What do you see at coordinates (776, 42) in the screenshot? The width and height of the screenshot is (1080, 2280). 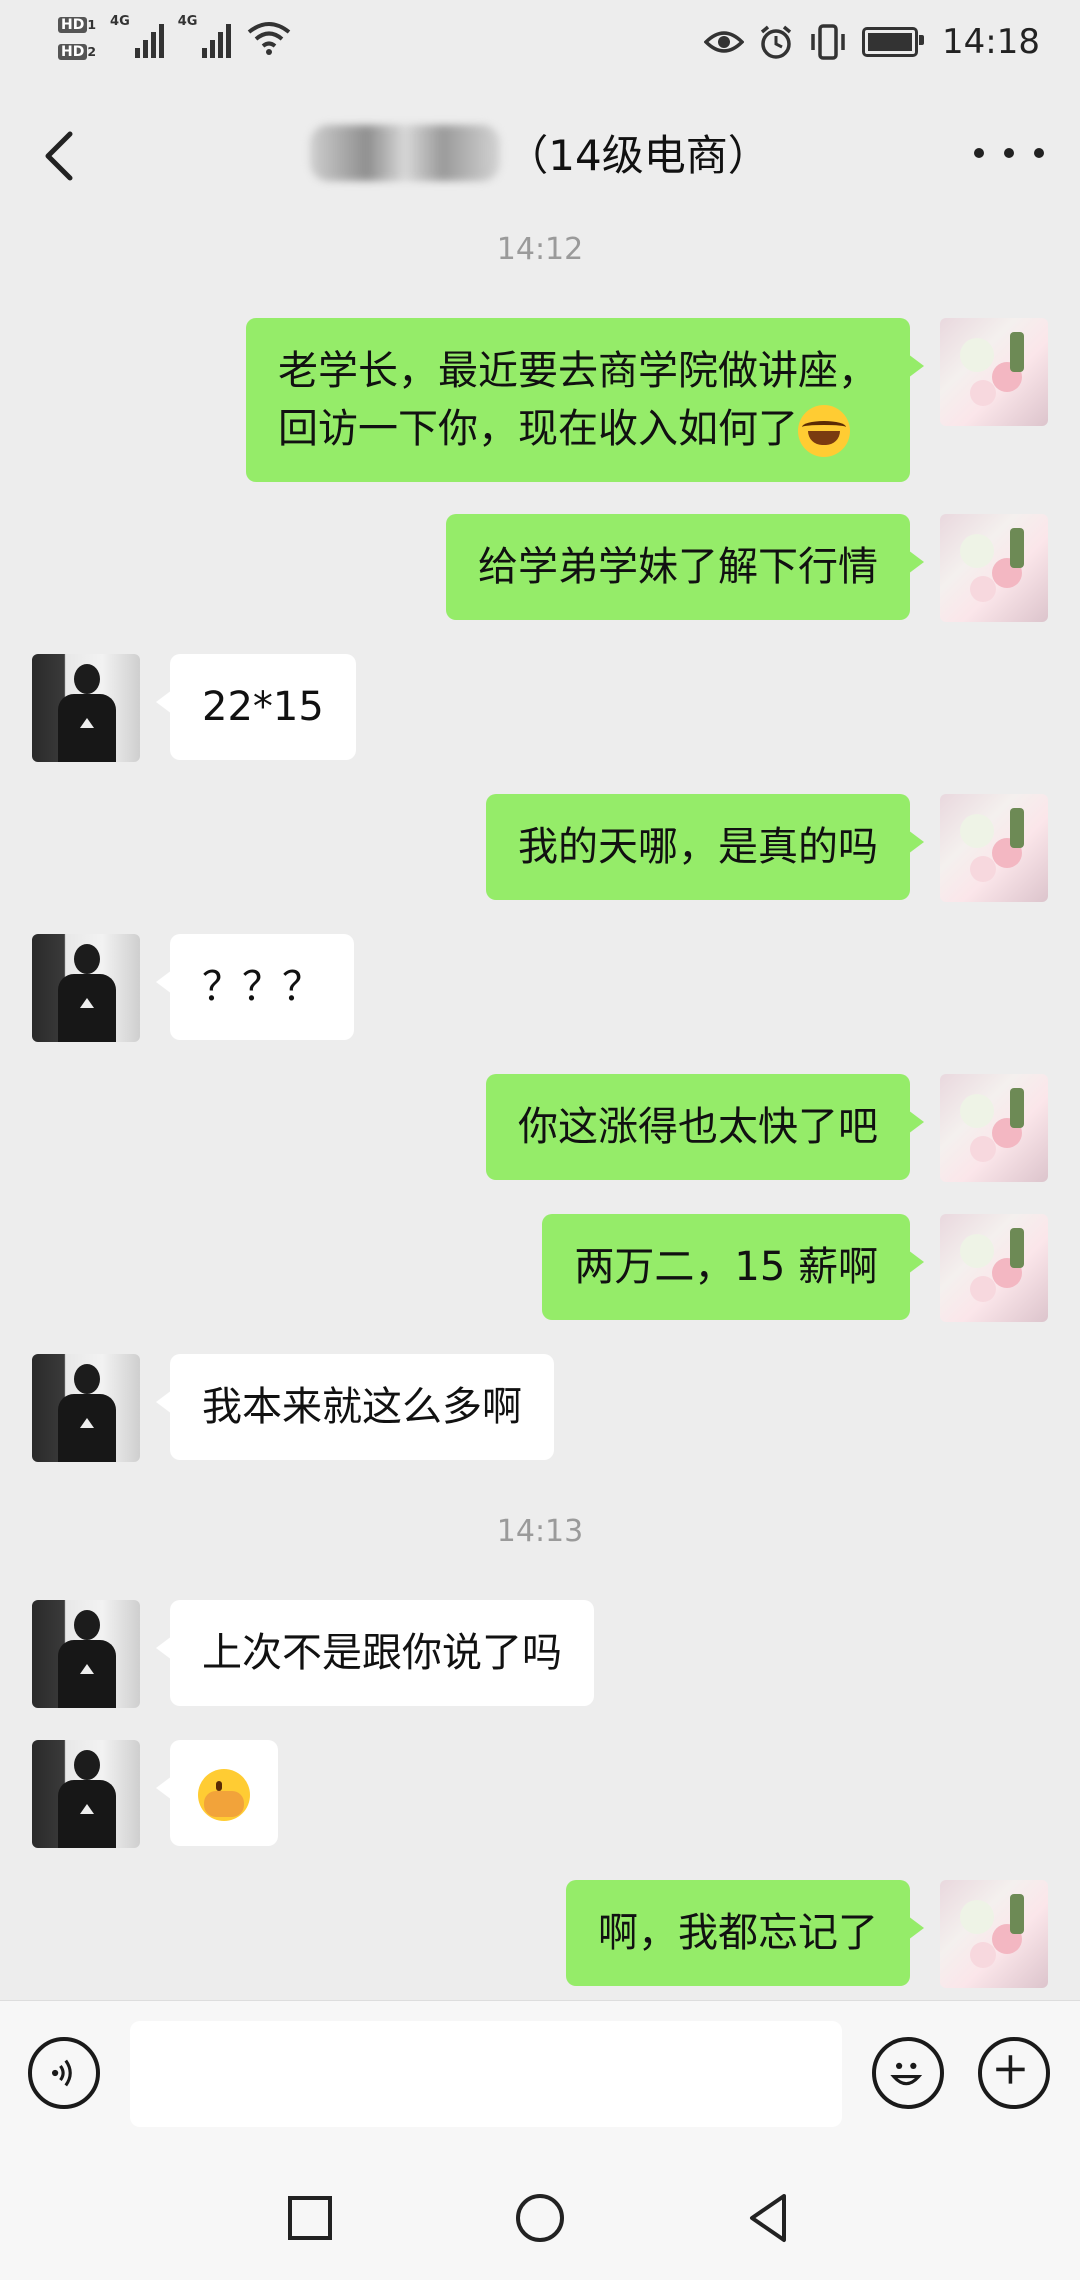 I see `alarm-icon` at bounding box center [776, 42].